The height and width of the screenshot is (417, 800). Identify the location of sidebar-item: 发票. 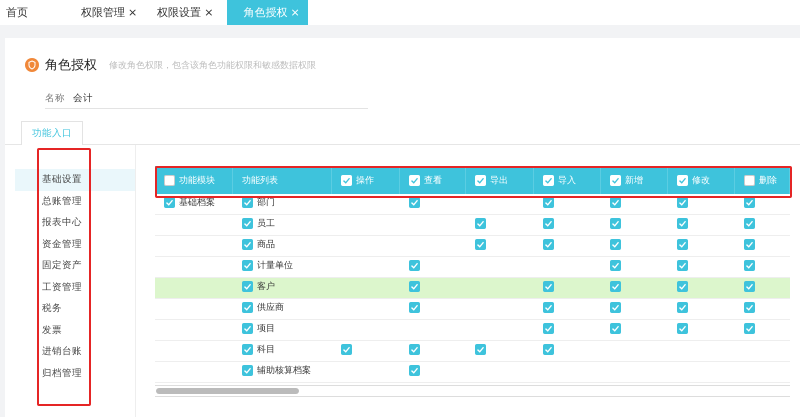
(75, 330).